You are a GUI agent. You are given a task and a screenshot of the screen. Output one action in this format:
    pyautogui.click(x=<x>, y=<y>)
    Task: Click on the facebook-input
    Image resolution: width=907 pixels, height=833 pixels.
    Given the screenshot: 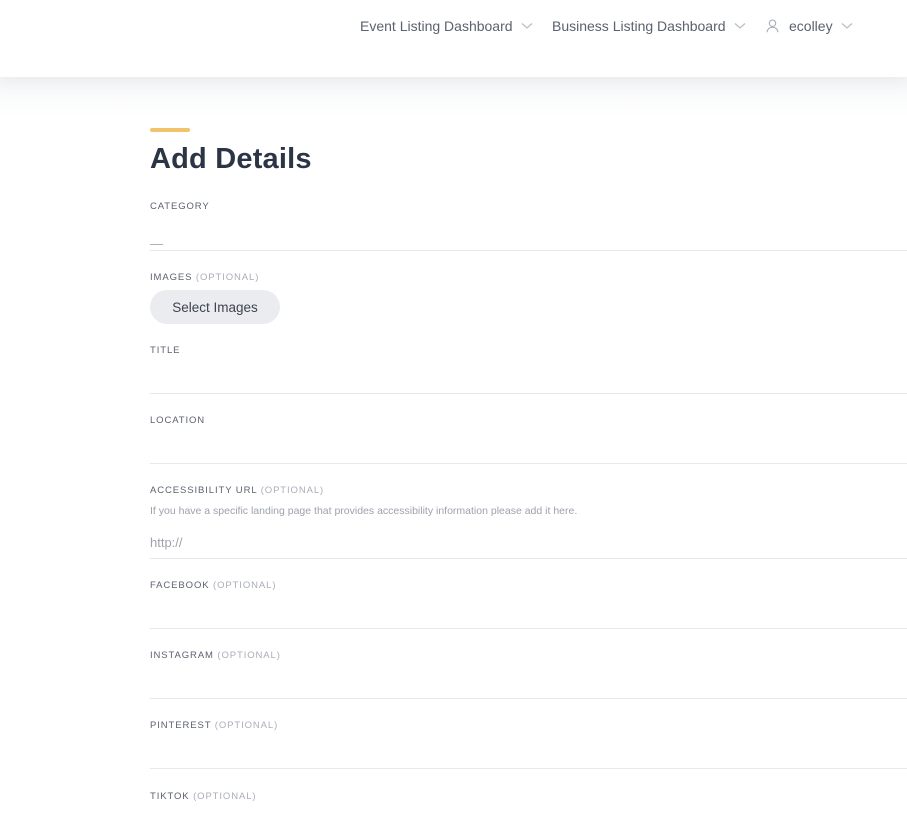 What is the action you would take?
    pyautogui.click(x=528, y=612)
    